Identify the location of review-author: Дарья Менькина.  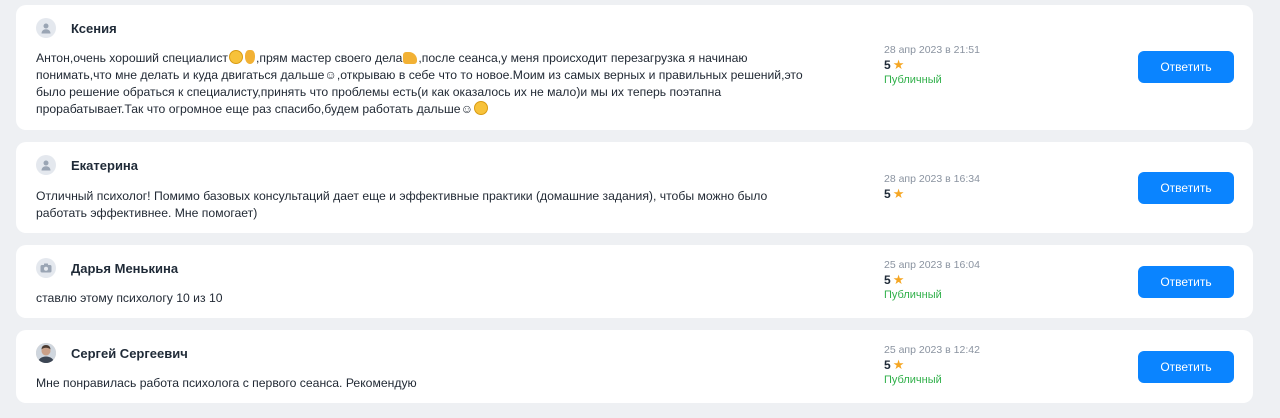
(125, 268).